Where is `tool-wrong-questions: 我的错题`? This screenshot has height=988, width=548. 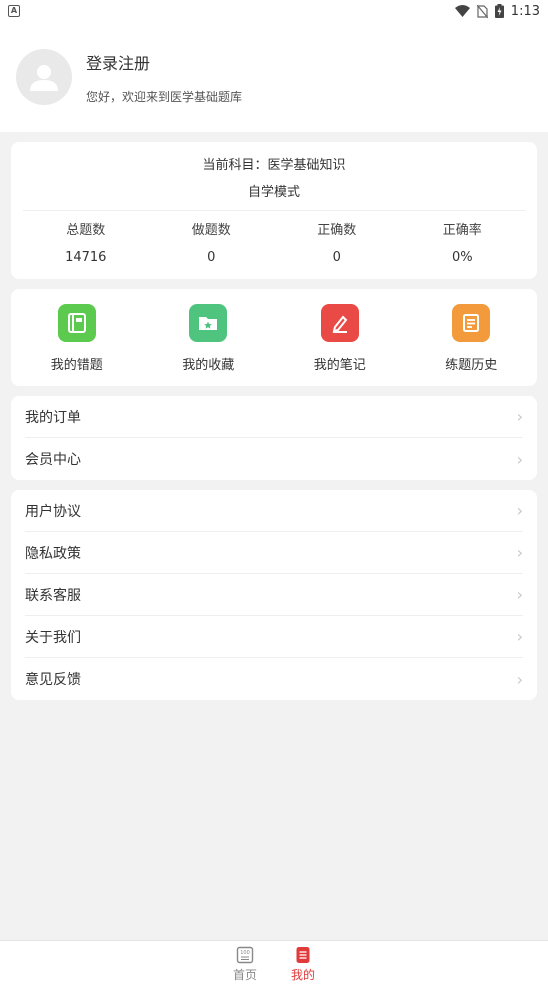 tool-wrong-questions: 我的错题 is located at coordinates (77, 337).